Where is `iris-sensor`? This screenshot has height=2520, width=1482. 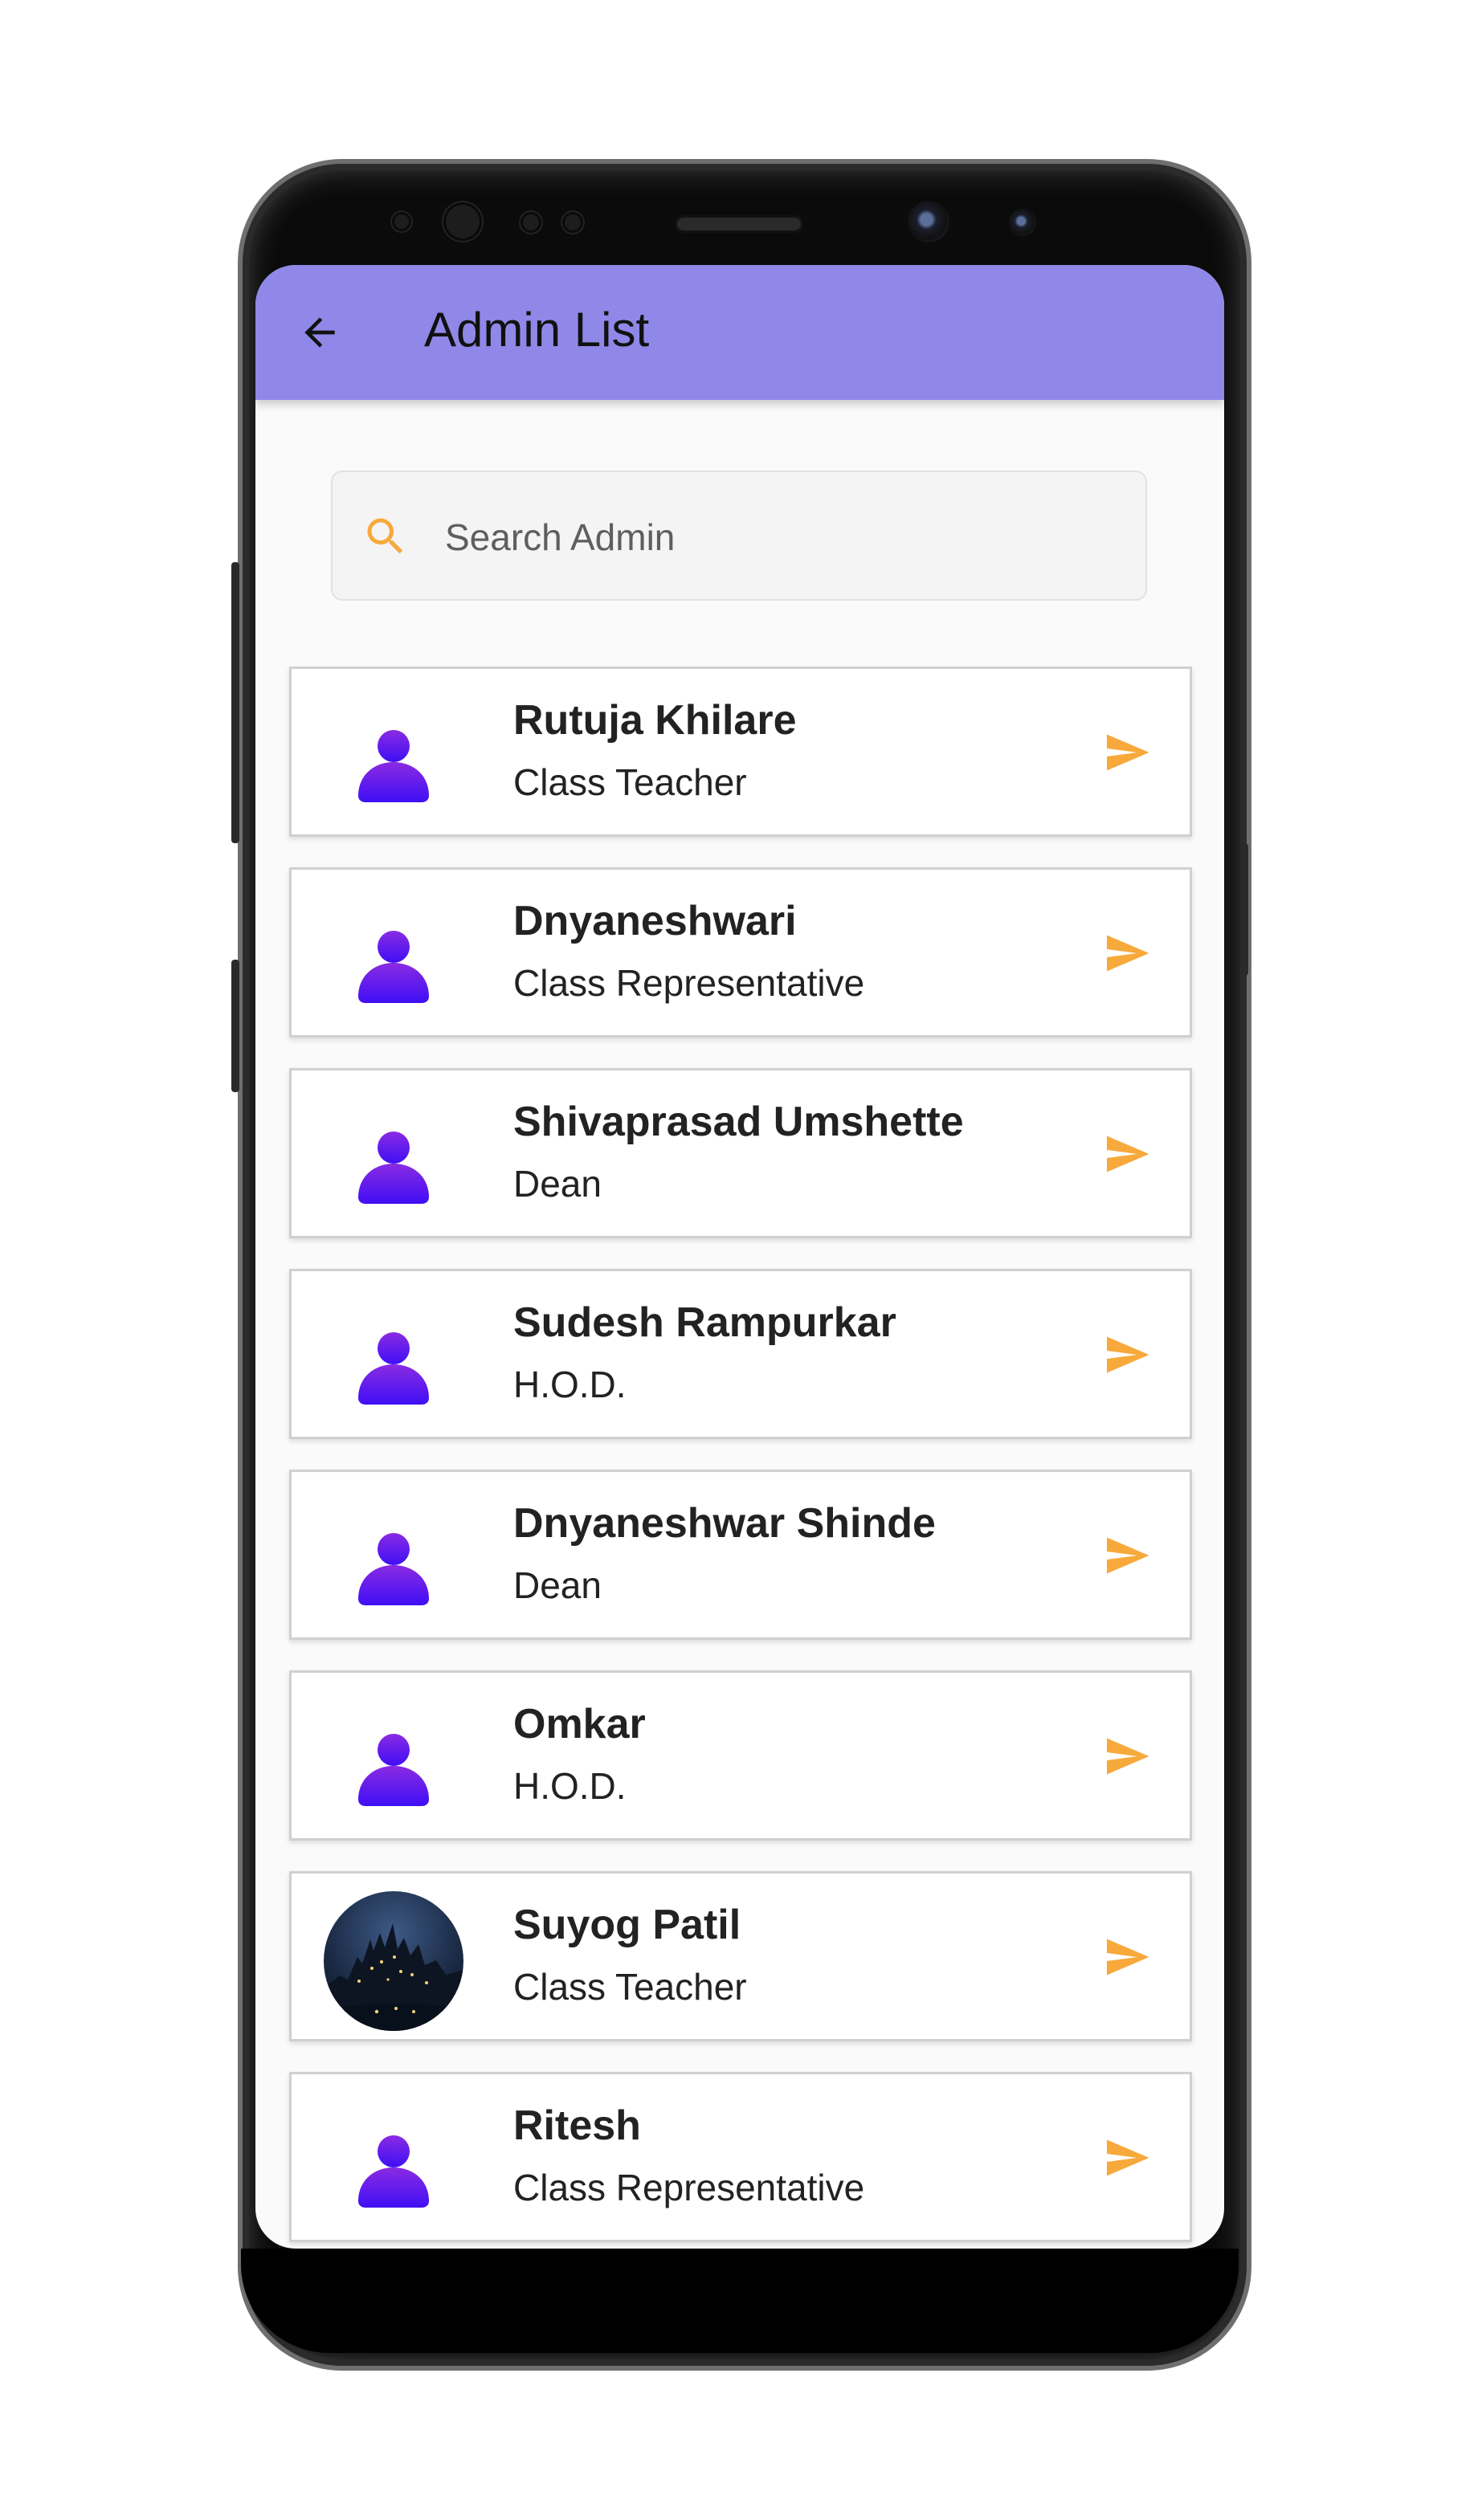
iris-sensor is located at coordinates (1022, 222).